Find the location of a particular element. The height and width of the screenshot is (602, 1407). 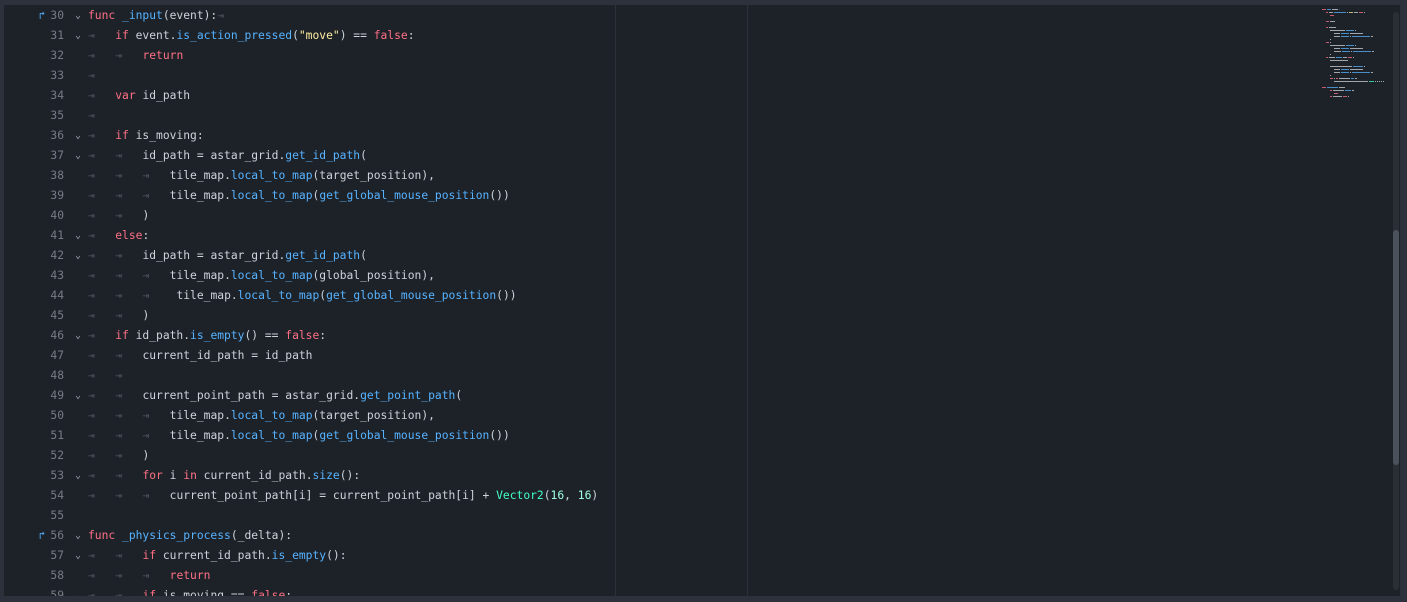

code-text: ⇥ ⇥ current_id_path = id_path is located at coordinates (200, 356).